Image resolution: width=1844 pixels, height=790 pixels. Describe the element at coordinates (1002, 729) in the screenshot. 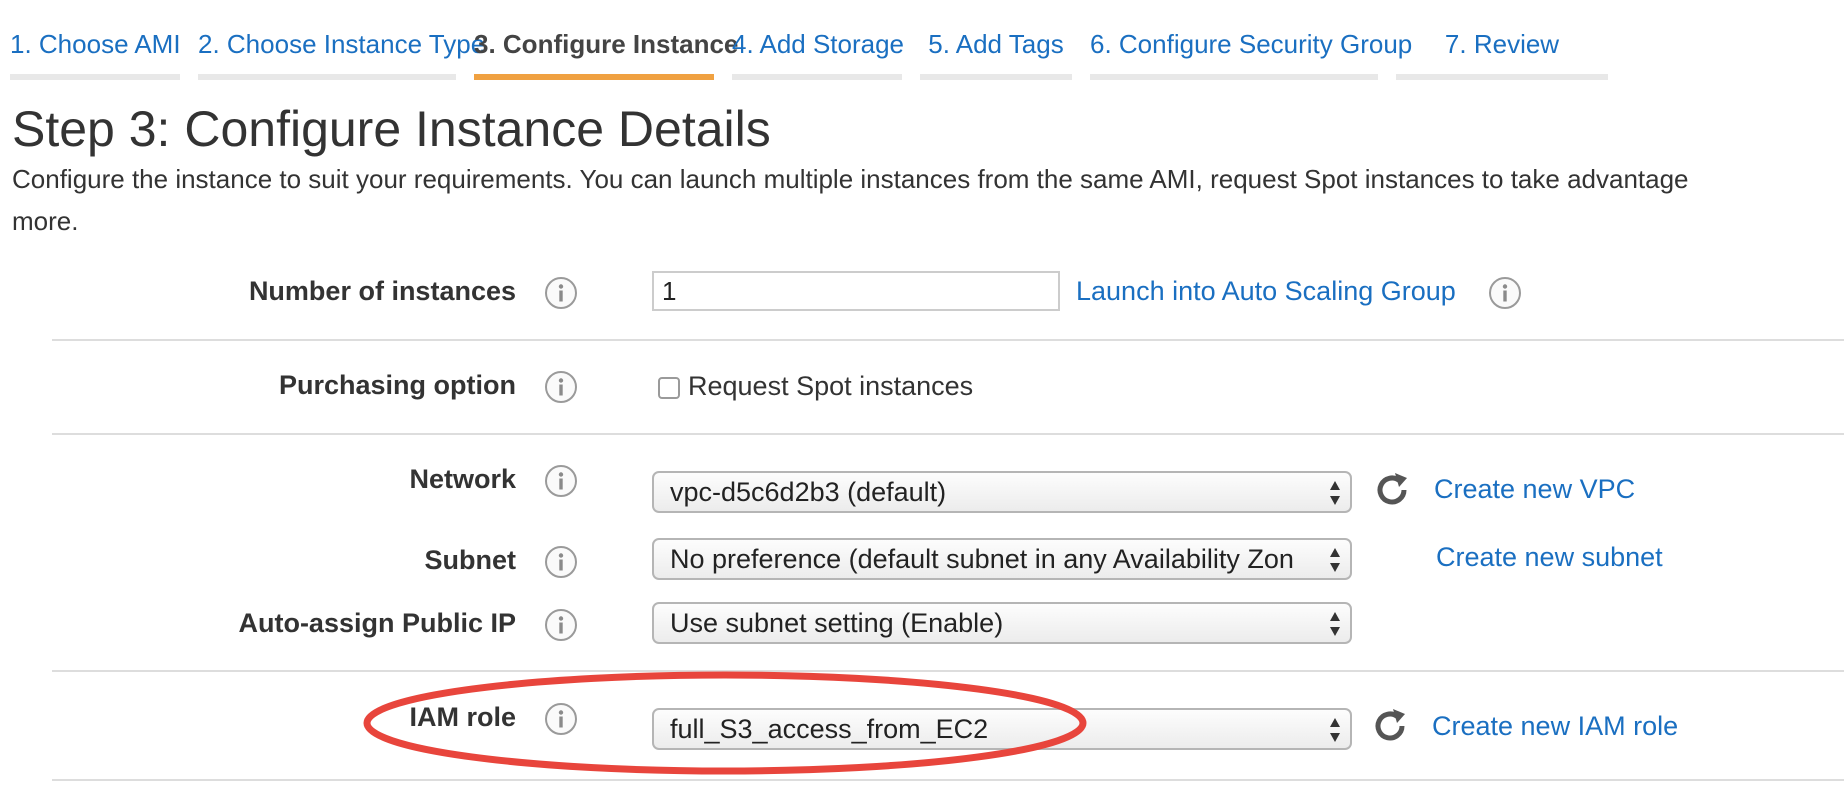

I see `iam-role-select: full_S3_access_from_EC2` at that location.